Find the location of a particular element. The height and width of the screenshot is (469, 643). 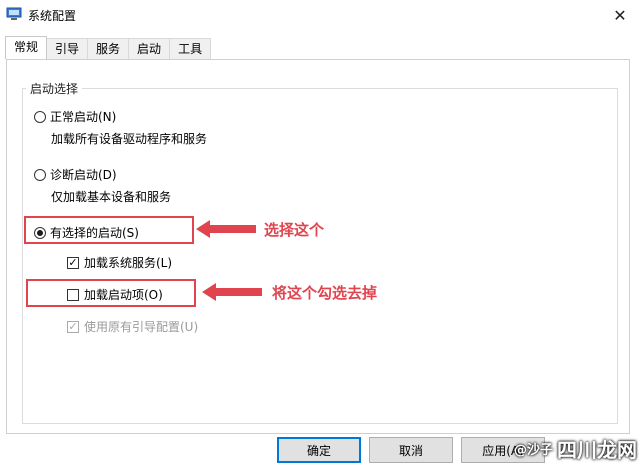

diagnostic-startup-desc: 仅加载基本设备和服务 is located at coordinates (111, 197).